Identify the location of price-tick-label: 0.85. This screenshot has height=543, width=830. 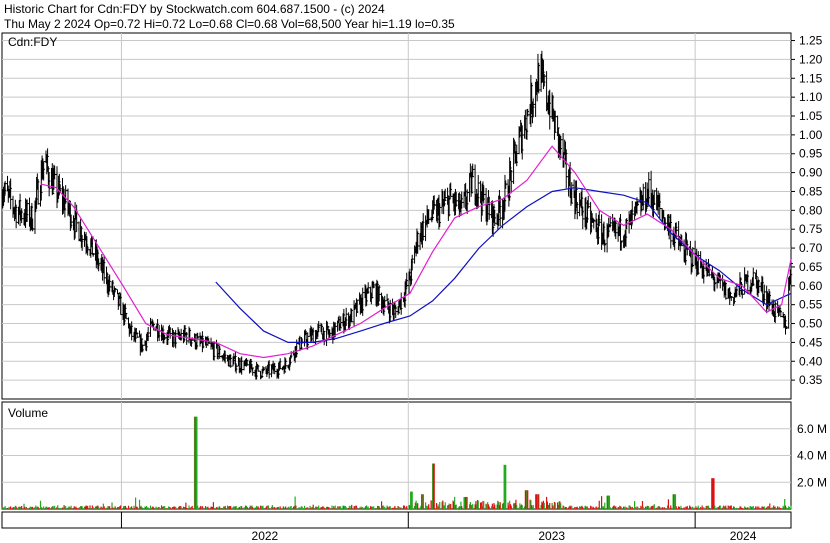
(811, 191).